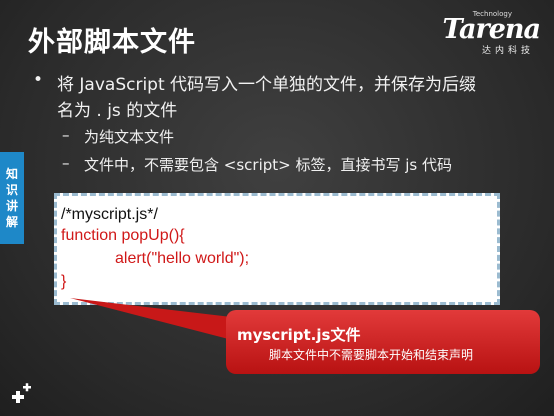  Describe the element at coordinates (182, 258) in the screenshot. I see `code-alert-call: alert("hello world");` at that location.